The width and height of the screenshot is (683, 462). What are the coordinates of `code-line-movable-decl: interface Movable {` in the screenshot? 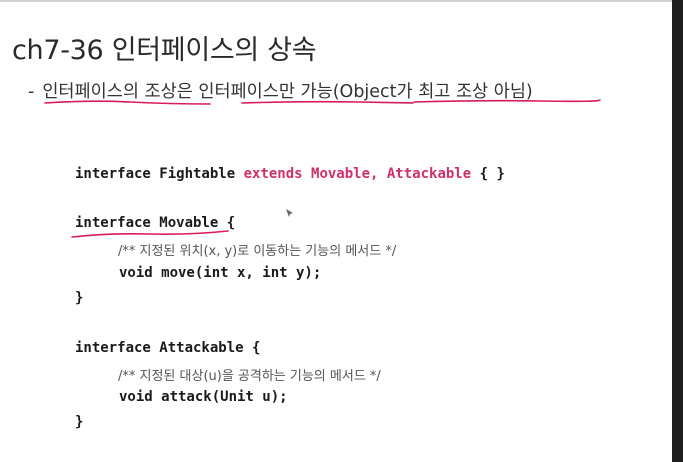 It's located at (155, 223).